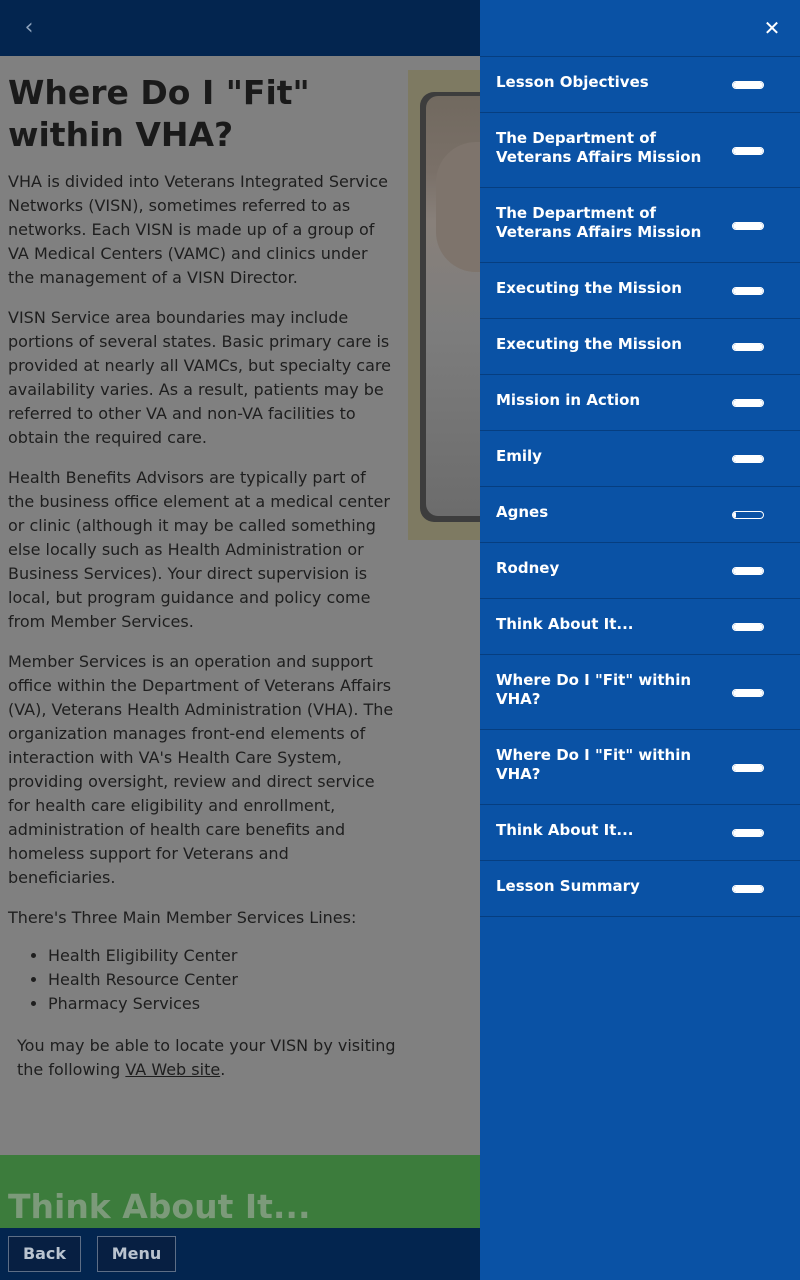 This screenshot has width=800, height=1280. Describe the element at coordinates (223, 1069) in the screenshot. I see `locate-suffix: .` at that location.